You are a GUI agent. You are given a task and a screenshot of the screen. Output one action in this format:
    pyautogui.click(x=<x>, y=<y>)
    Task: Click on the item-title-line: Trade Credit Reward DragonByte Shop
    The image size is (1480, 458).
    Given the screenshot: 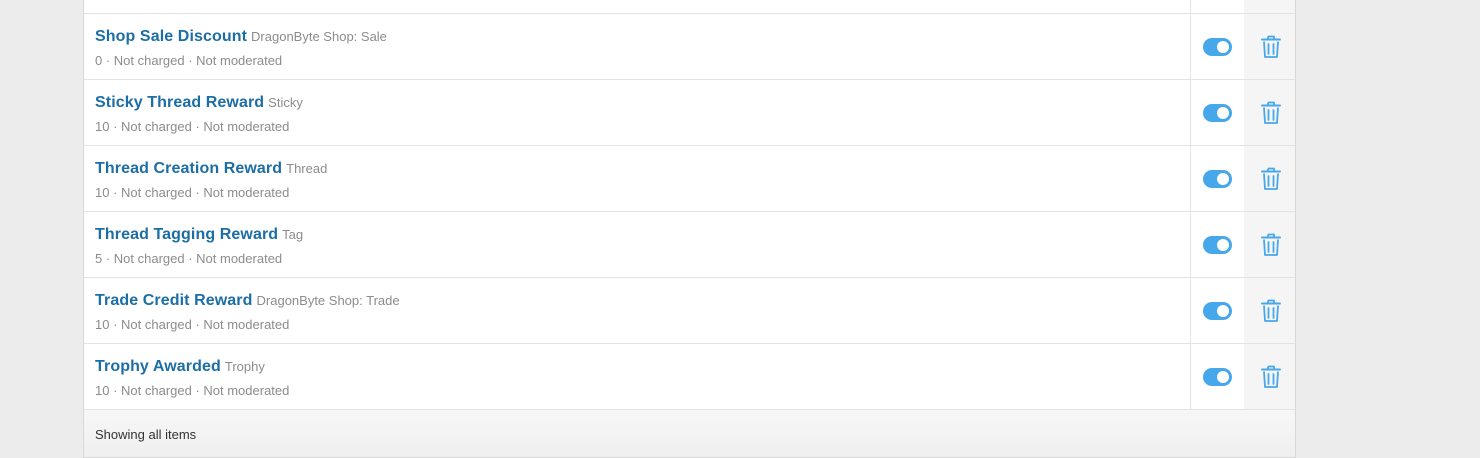 What is the action you would take?
    pyautogui.click(x=247, y=301)
    